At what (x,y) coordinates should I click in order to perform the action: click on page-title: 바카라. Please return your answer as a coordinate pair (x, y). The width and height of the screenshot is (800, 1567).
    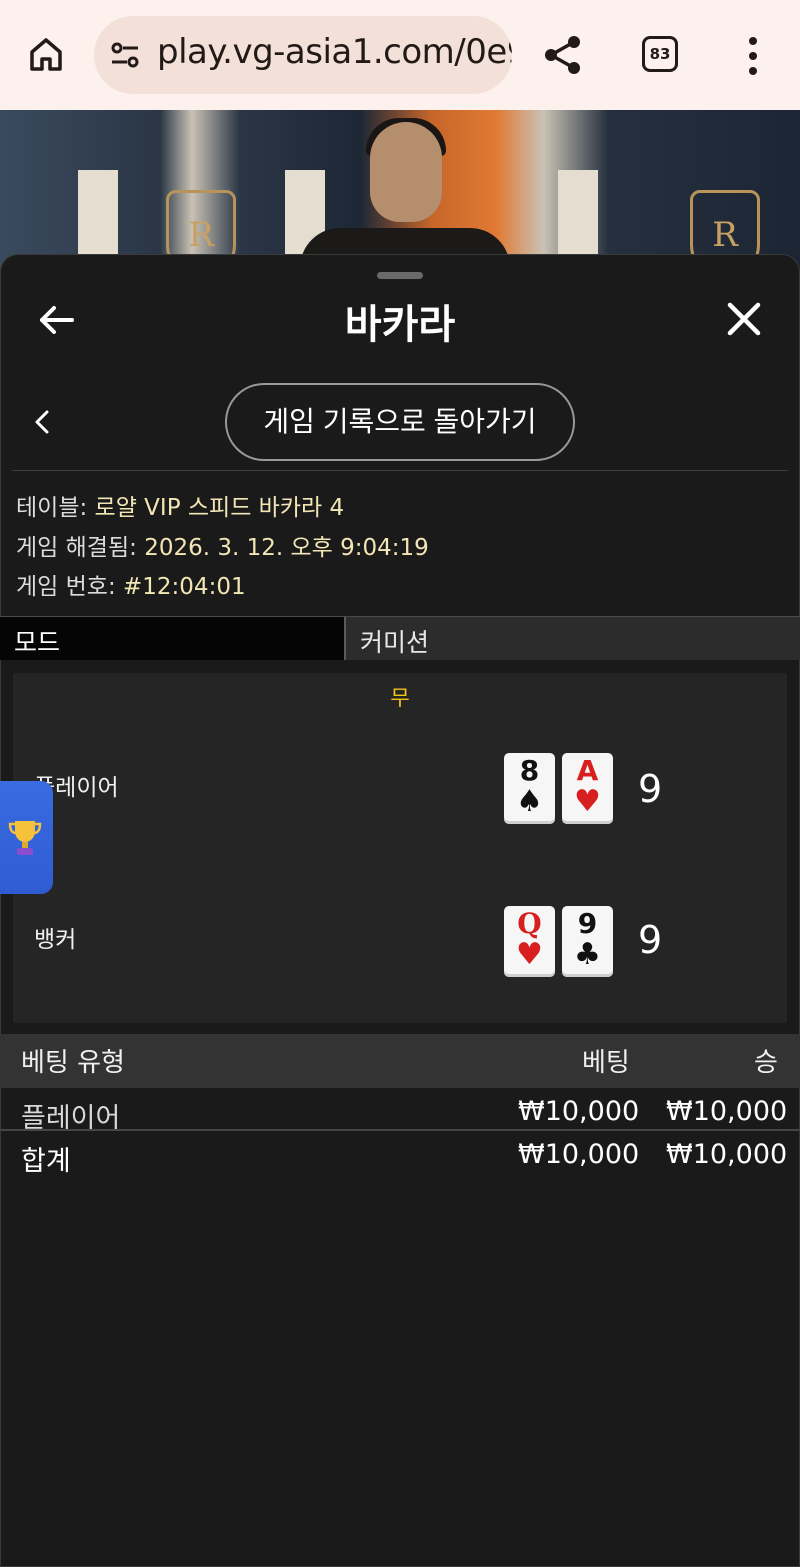
    Looking at the image, I should click on (400, 325).